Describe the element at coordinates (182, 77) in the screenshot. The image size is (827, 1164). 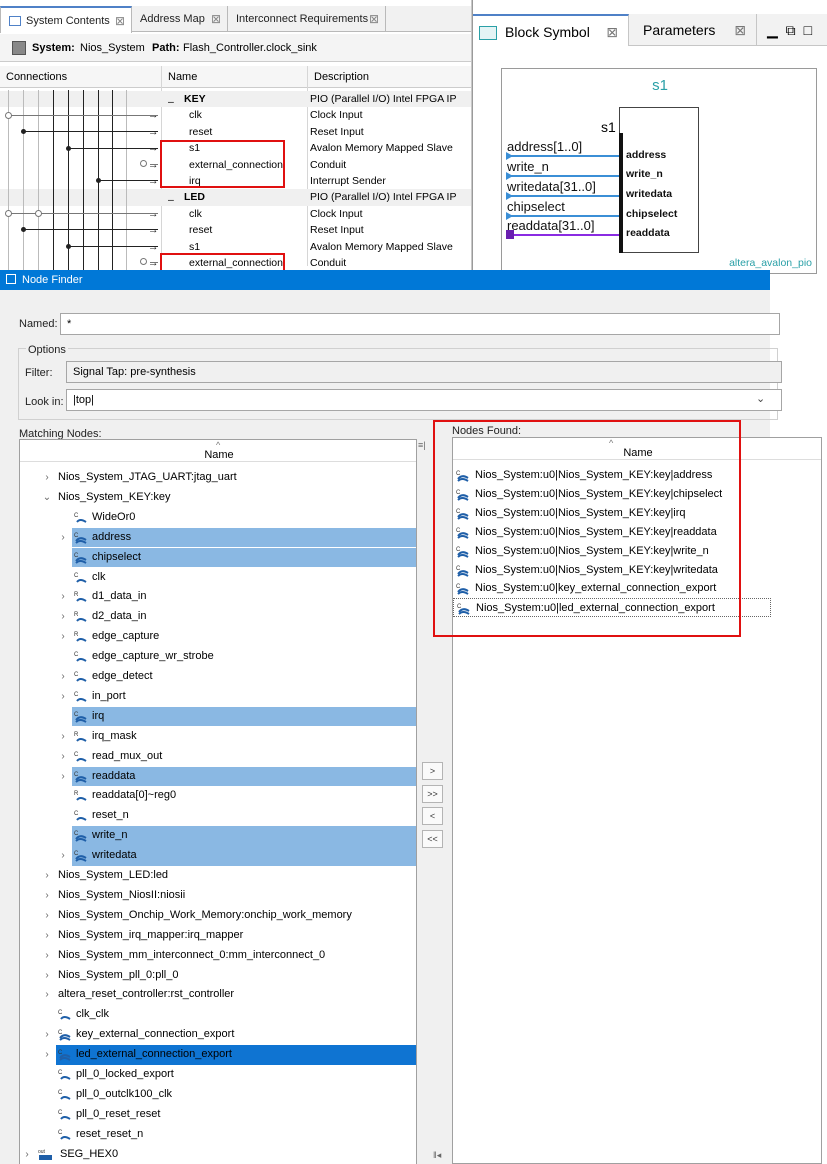
I see `name-column: Name` at that location.